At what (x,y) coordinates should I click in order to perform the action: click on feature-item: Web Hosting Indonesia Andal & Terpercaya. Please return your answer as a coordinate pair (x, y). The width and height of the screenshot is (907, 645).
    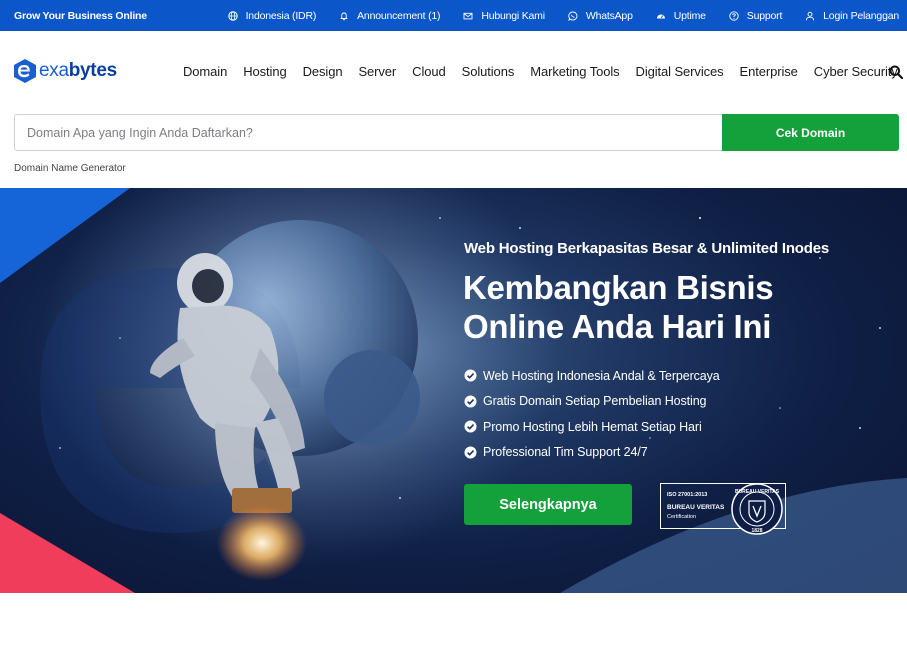
    Looking at the image, I should click on (592, 376).